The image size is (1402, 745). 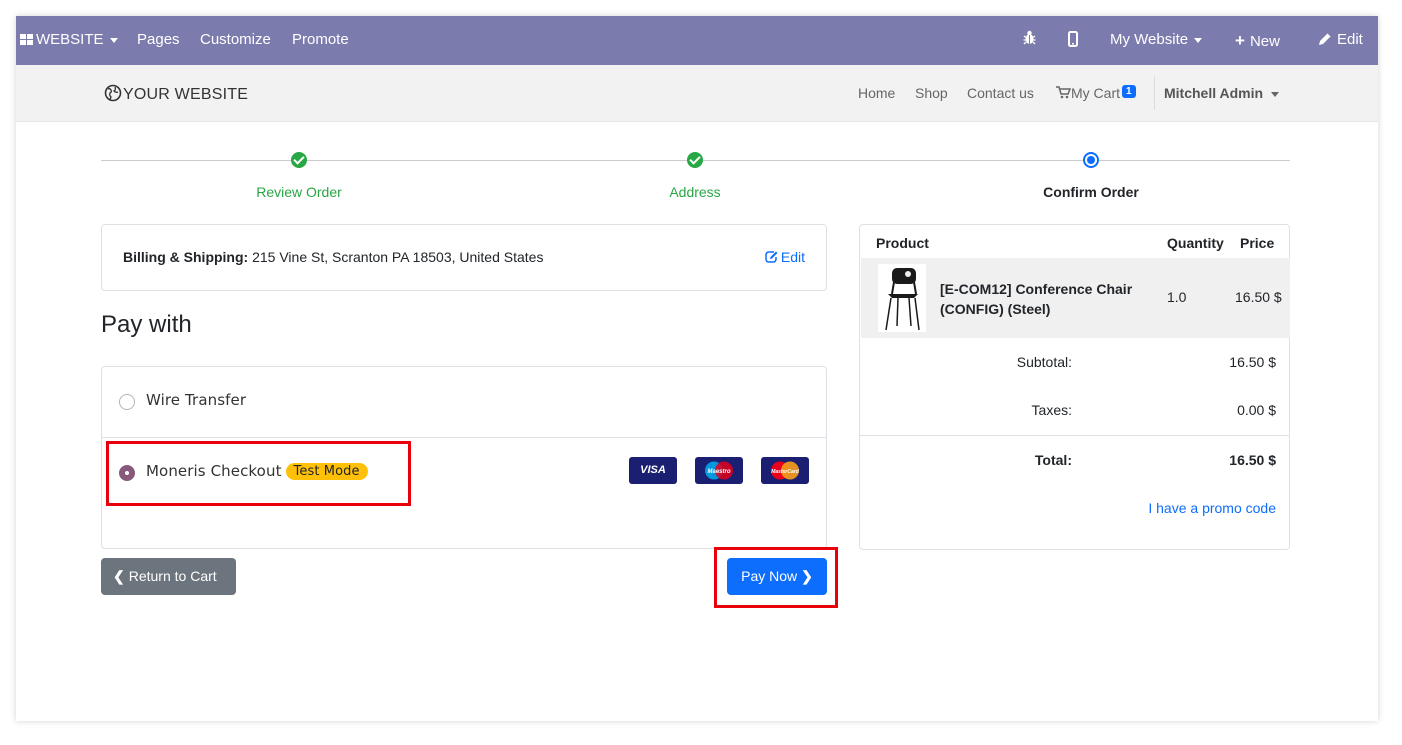 I want to click on edit-address-link: Edit, so click(x=785, y=257).